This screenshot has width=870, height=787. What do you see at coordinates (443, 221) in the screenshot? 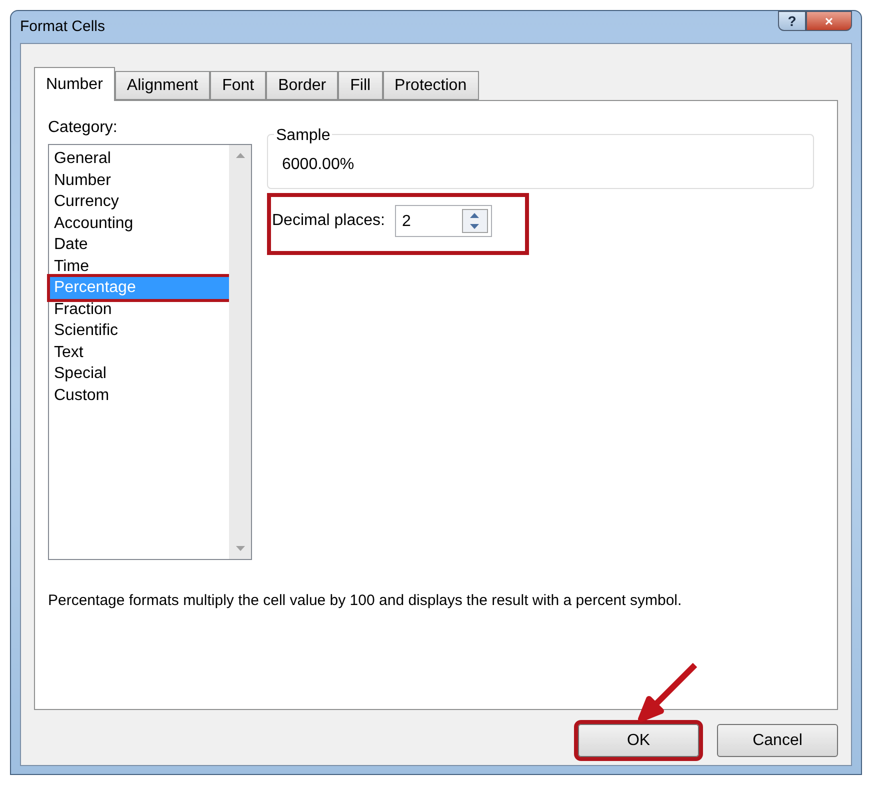
I see `decimal-places-field: 2` at bounding box center [443, 221].